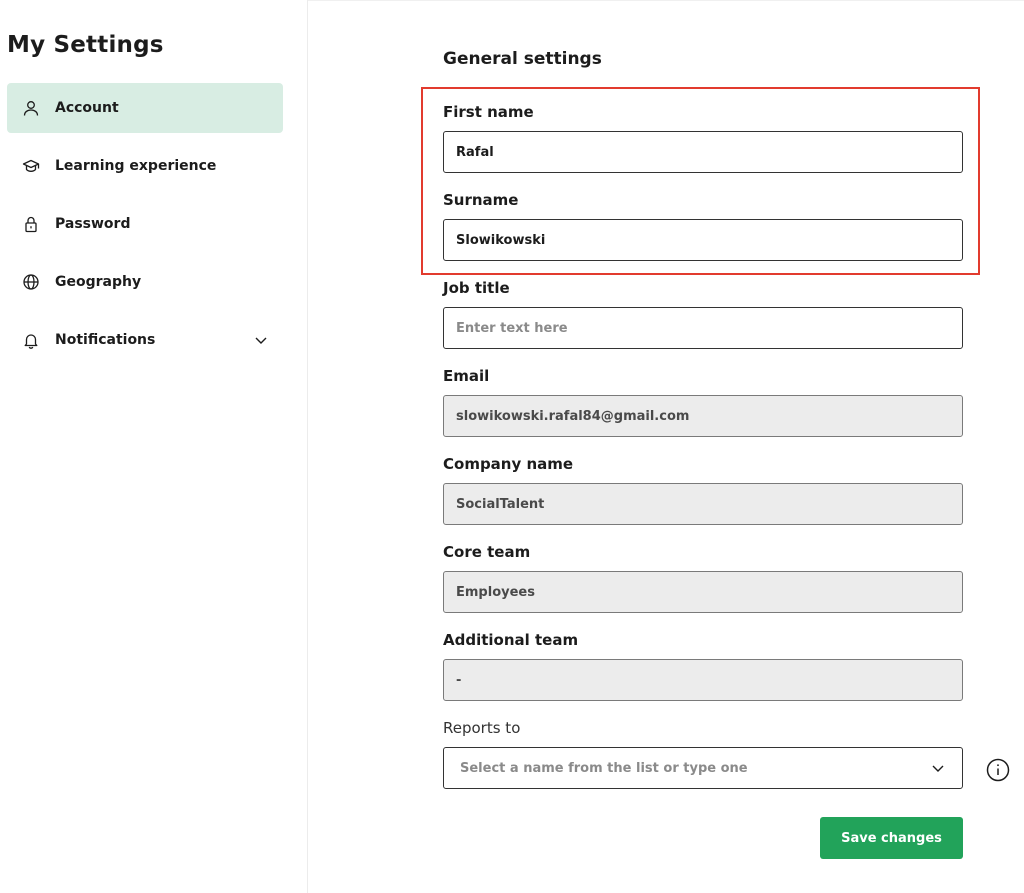 The height and width of the screenshot is (893, 1024). Describe the element at coordinates (522, 59) in the screenshot. I see `section-title: General settings` at that location.